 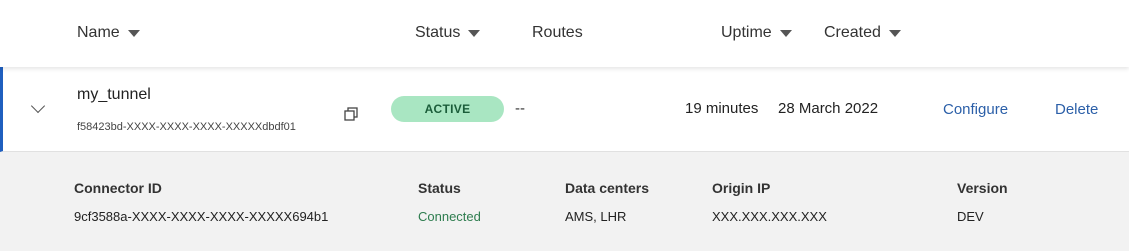 I want to click on delete-link: Delete, so click(x=1076, y=109).